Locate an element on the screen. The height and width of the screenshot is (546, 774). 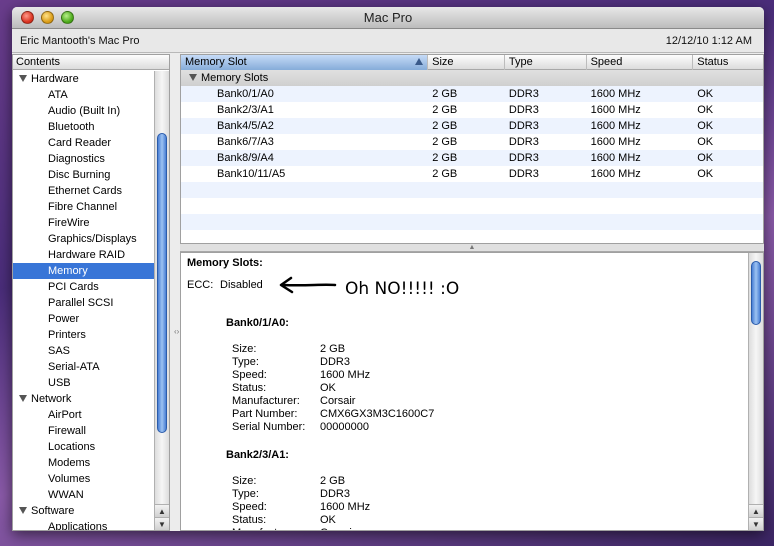
minimize-button is located at coordinates (47, 17).